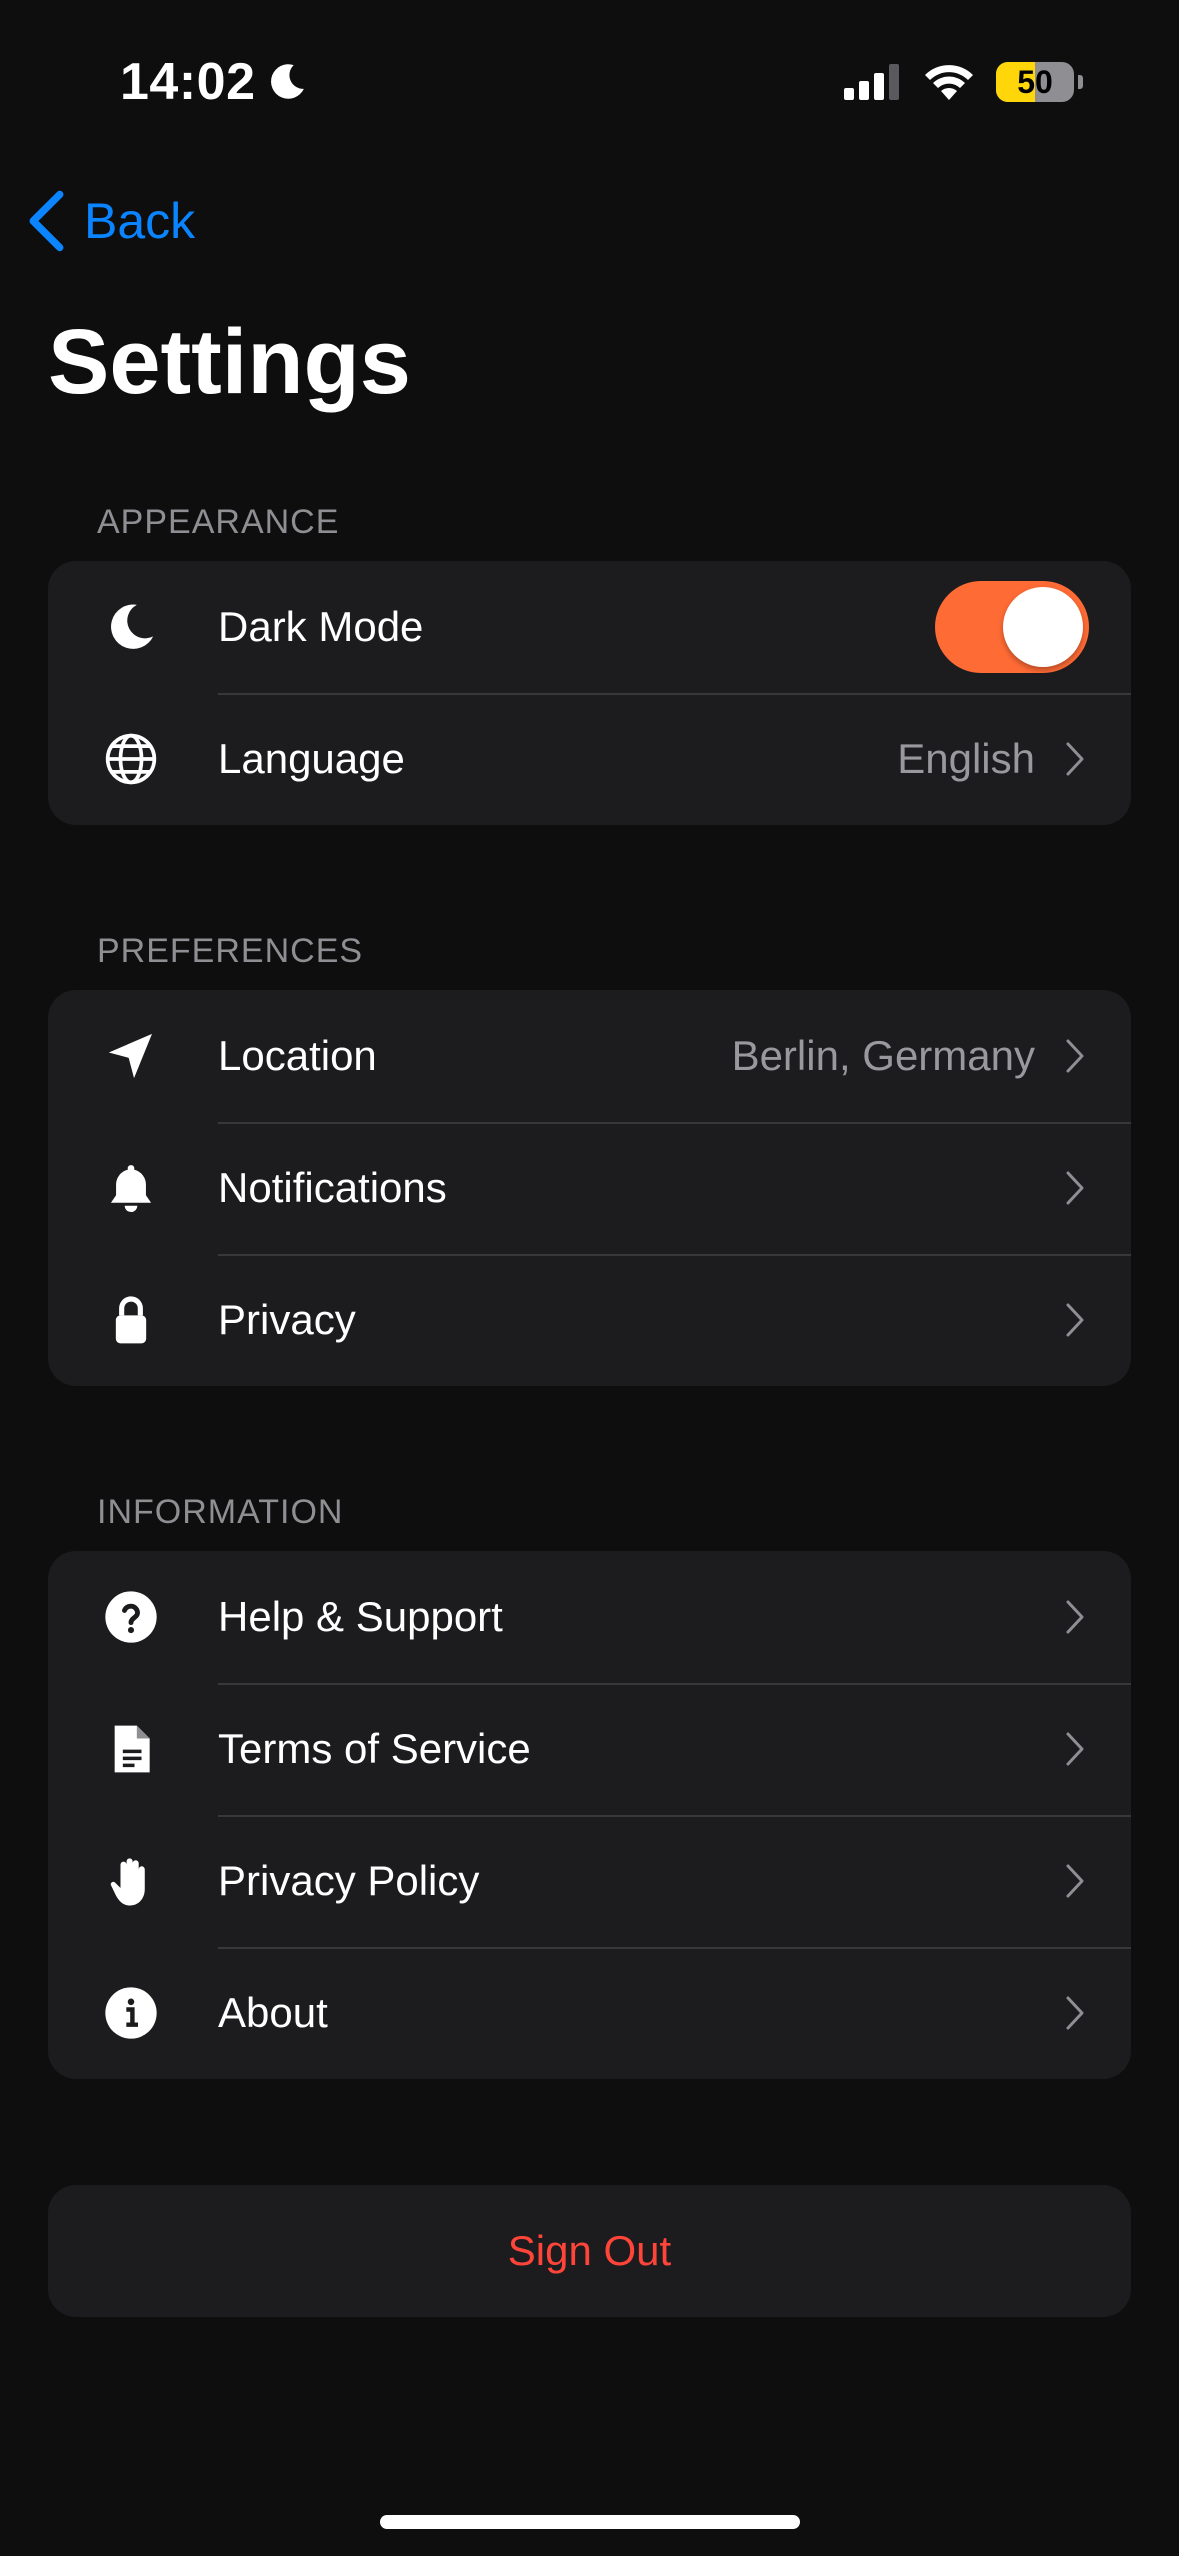  What do you see at coordinates (273, 2012) in the screenshot?
I see `about-label: About` at bounding box center [273, 2012].